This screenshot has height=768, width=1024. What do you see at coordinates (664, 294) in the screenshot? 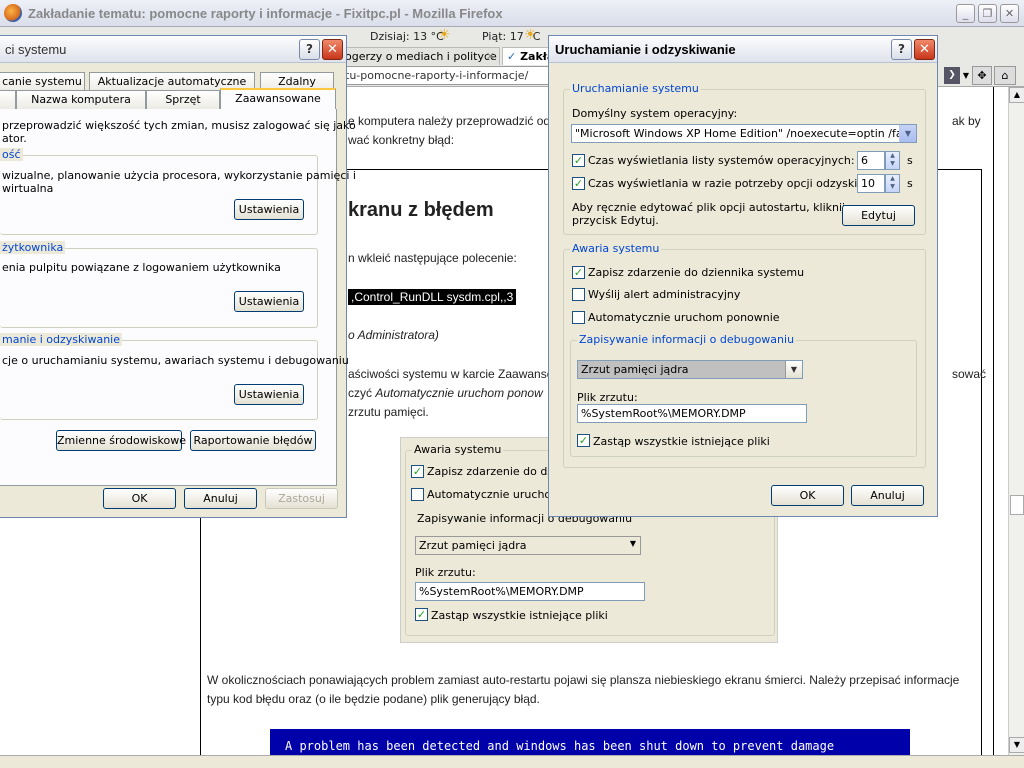
I see `send-alert-label: Wyślij alert administracyjny` at bounding box center [664, 294].